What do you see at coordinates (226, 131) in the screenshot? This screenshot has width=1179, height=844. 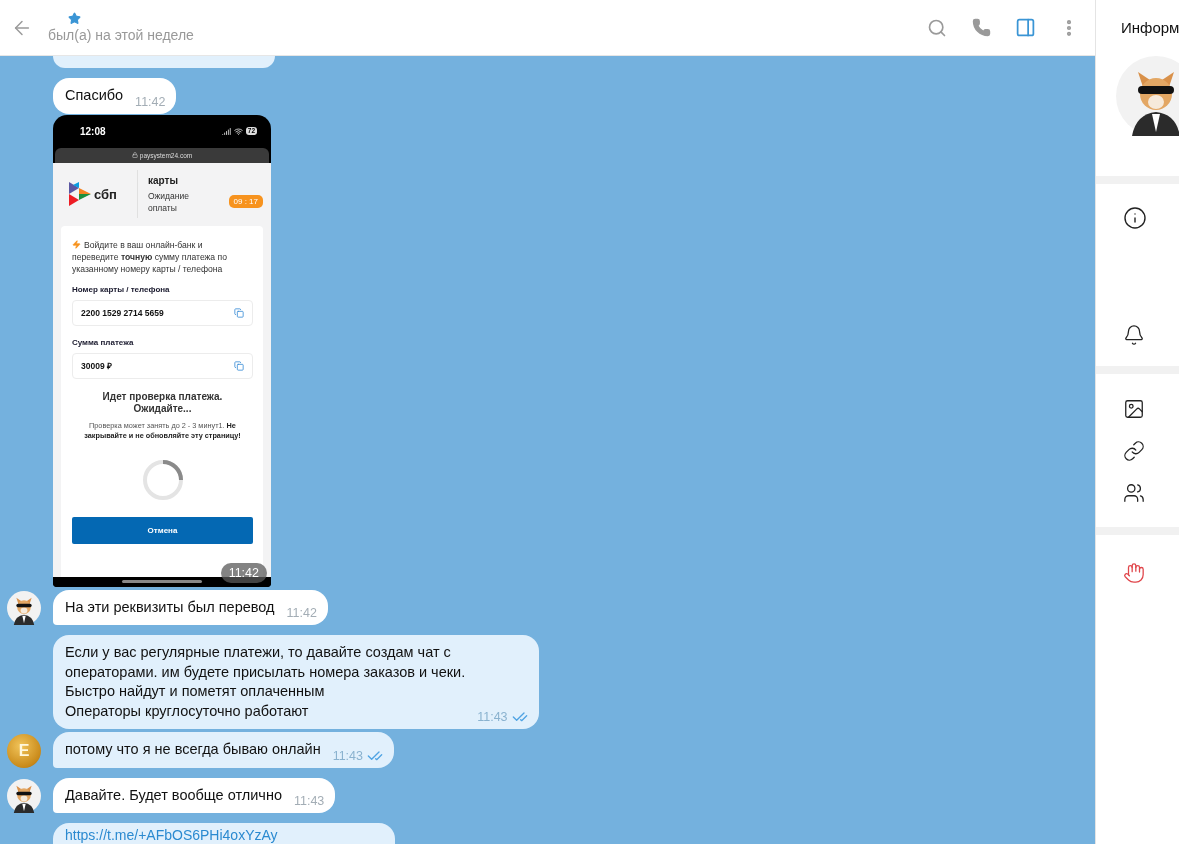 I see `signal-icon` at bounding box center [226, 131].